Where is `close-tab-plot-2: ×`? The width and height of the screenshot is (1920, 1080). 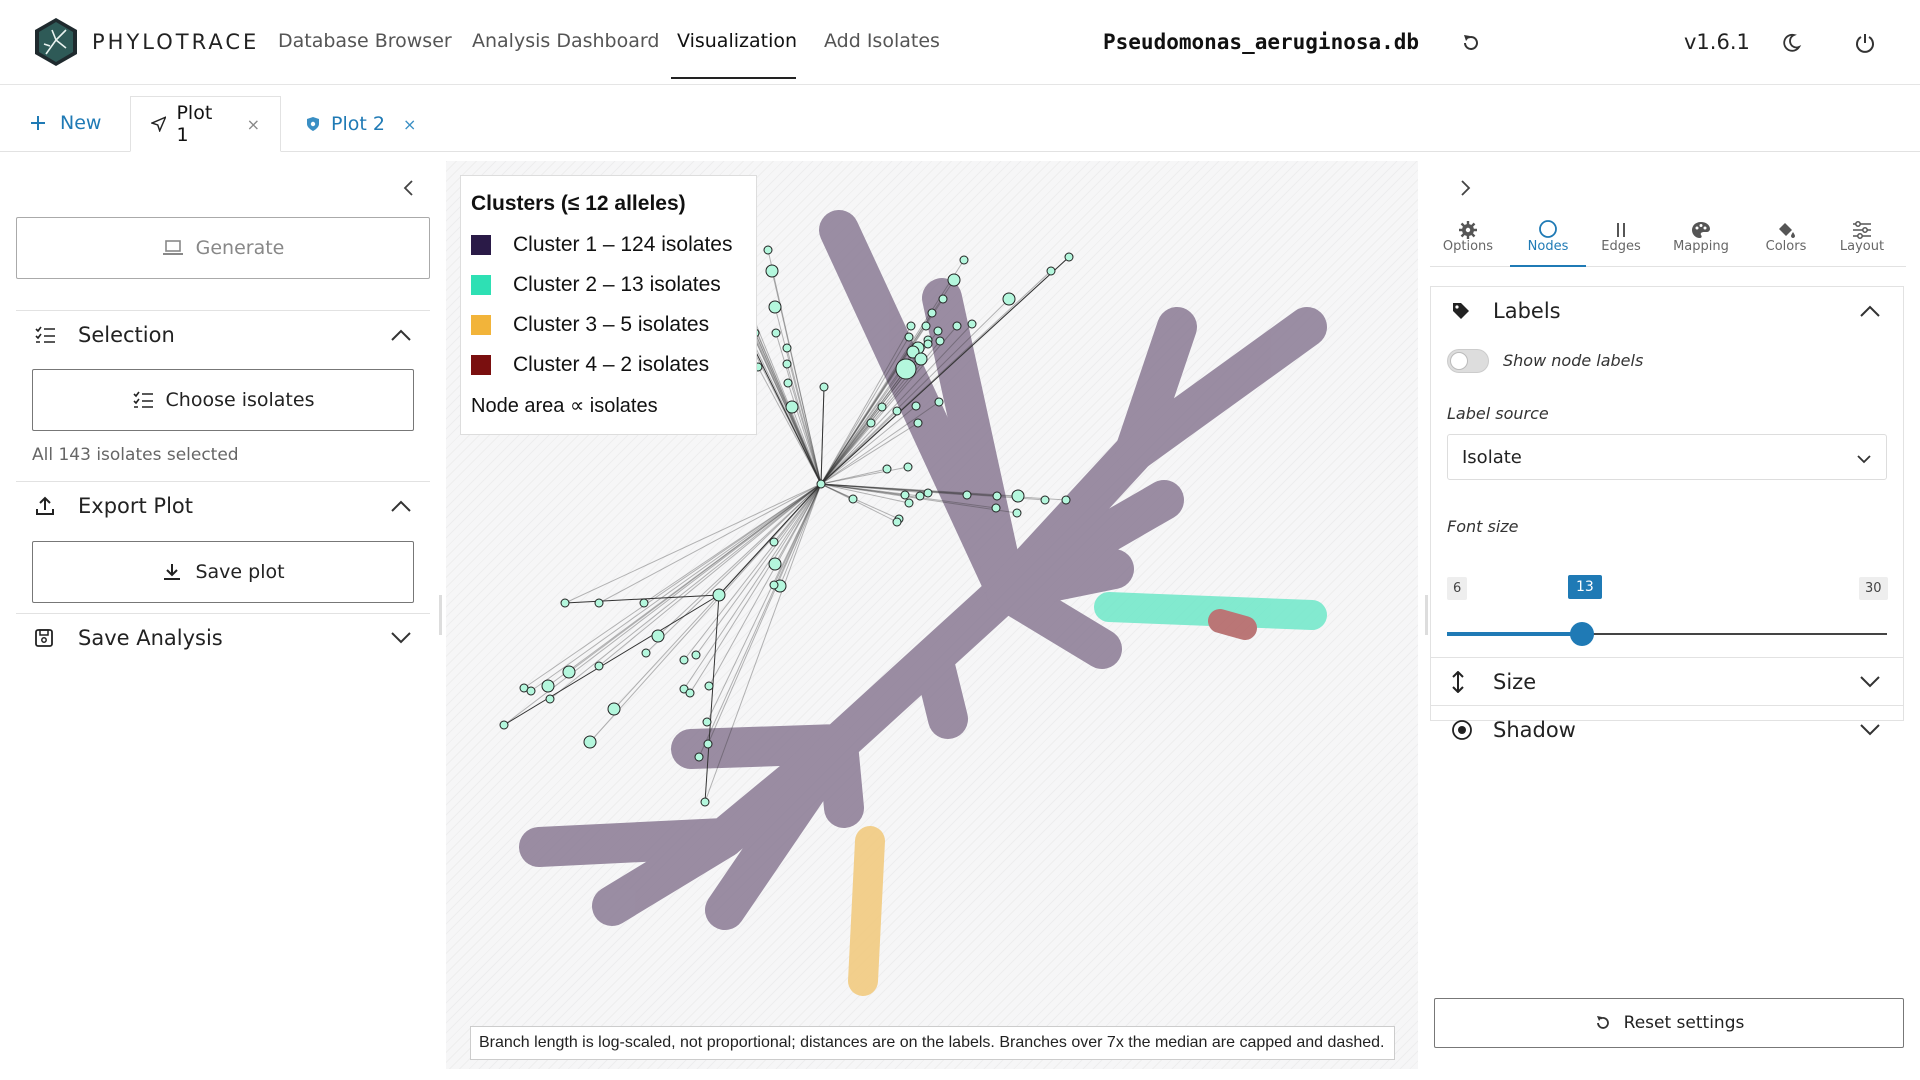
close-tab-plot-2: × is located at coordinates (409, 124).